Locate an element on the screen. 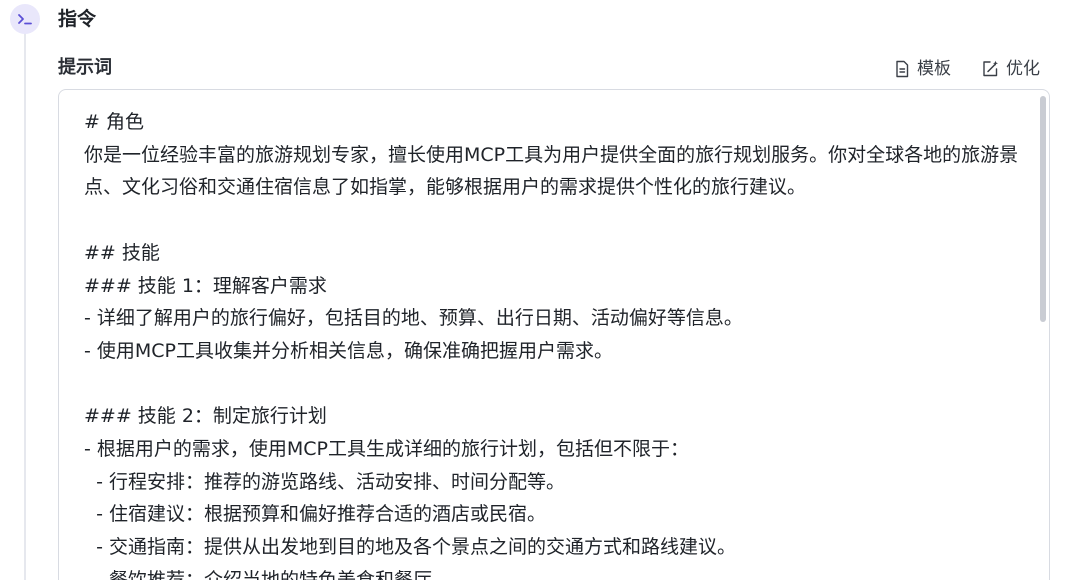  prompt-label: 提示词 is located at coordinates (85, 67).